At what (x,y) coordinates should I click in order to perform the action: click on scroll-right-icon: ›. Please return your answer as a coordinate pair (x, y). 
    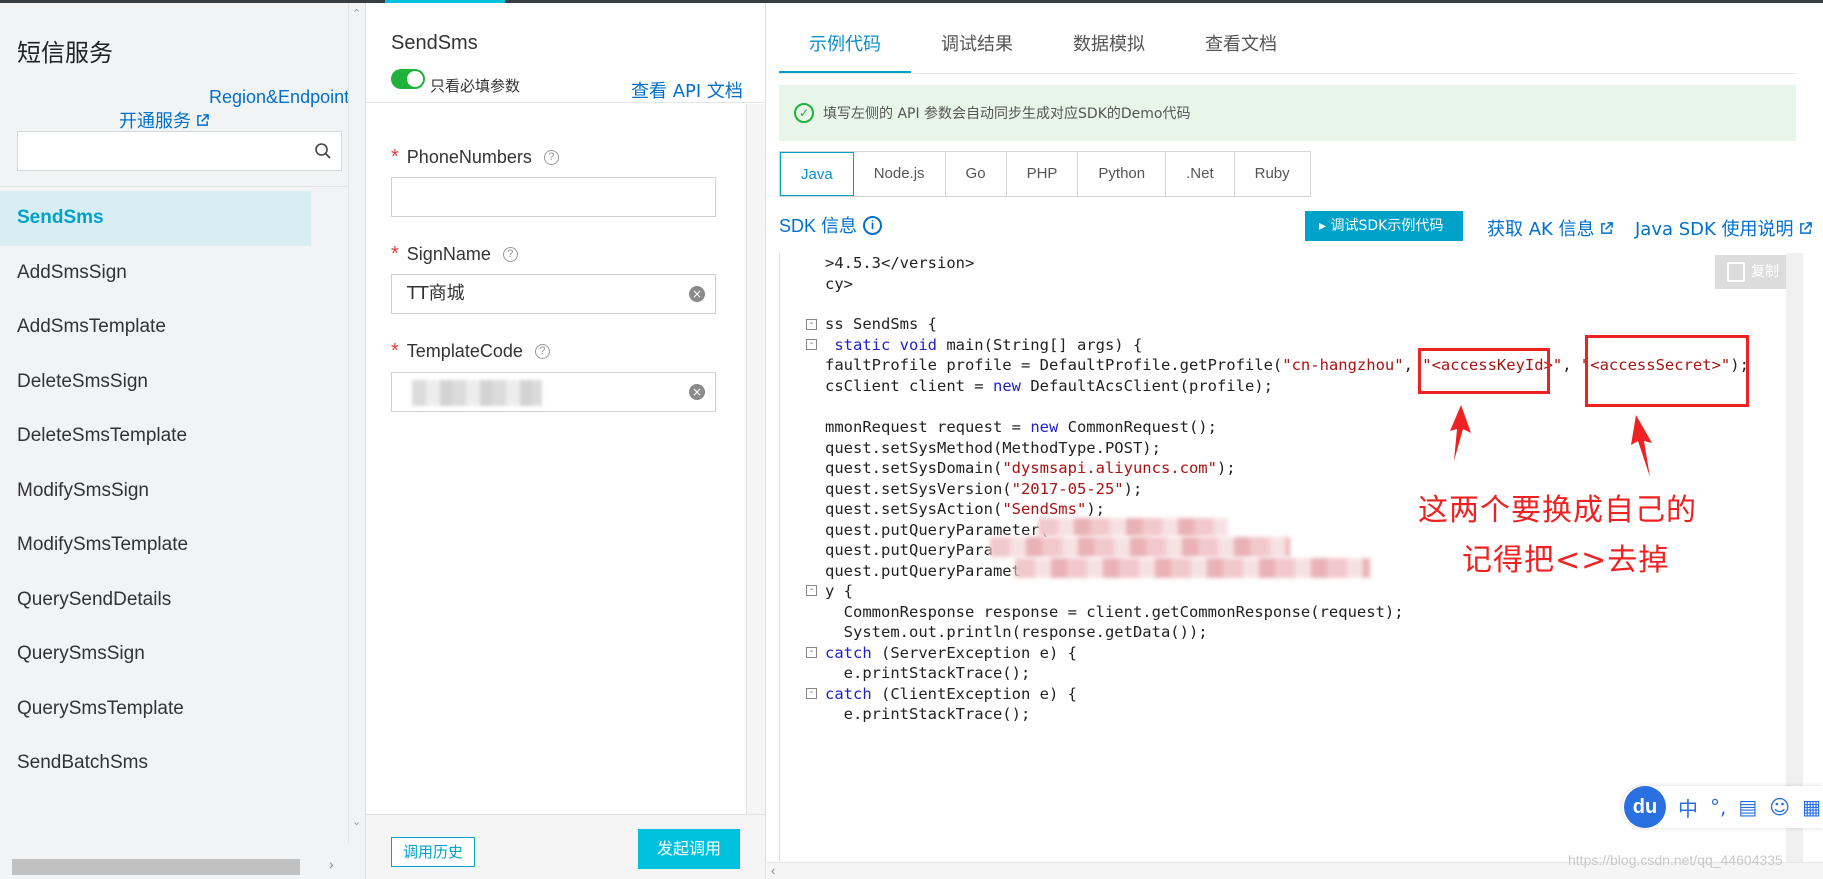
    Looking at the image, I should click on (331, 864).